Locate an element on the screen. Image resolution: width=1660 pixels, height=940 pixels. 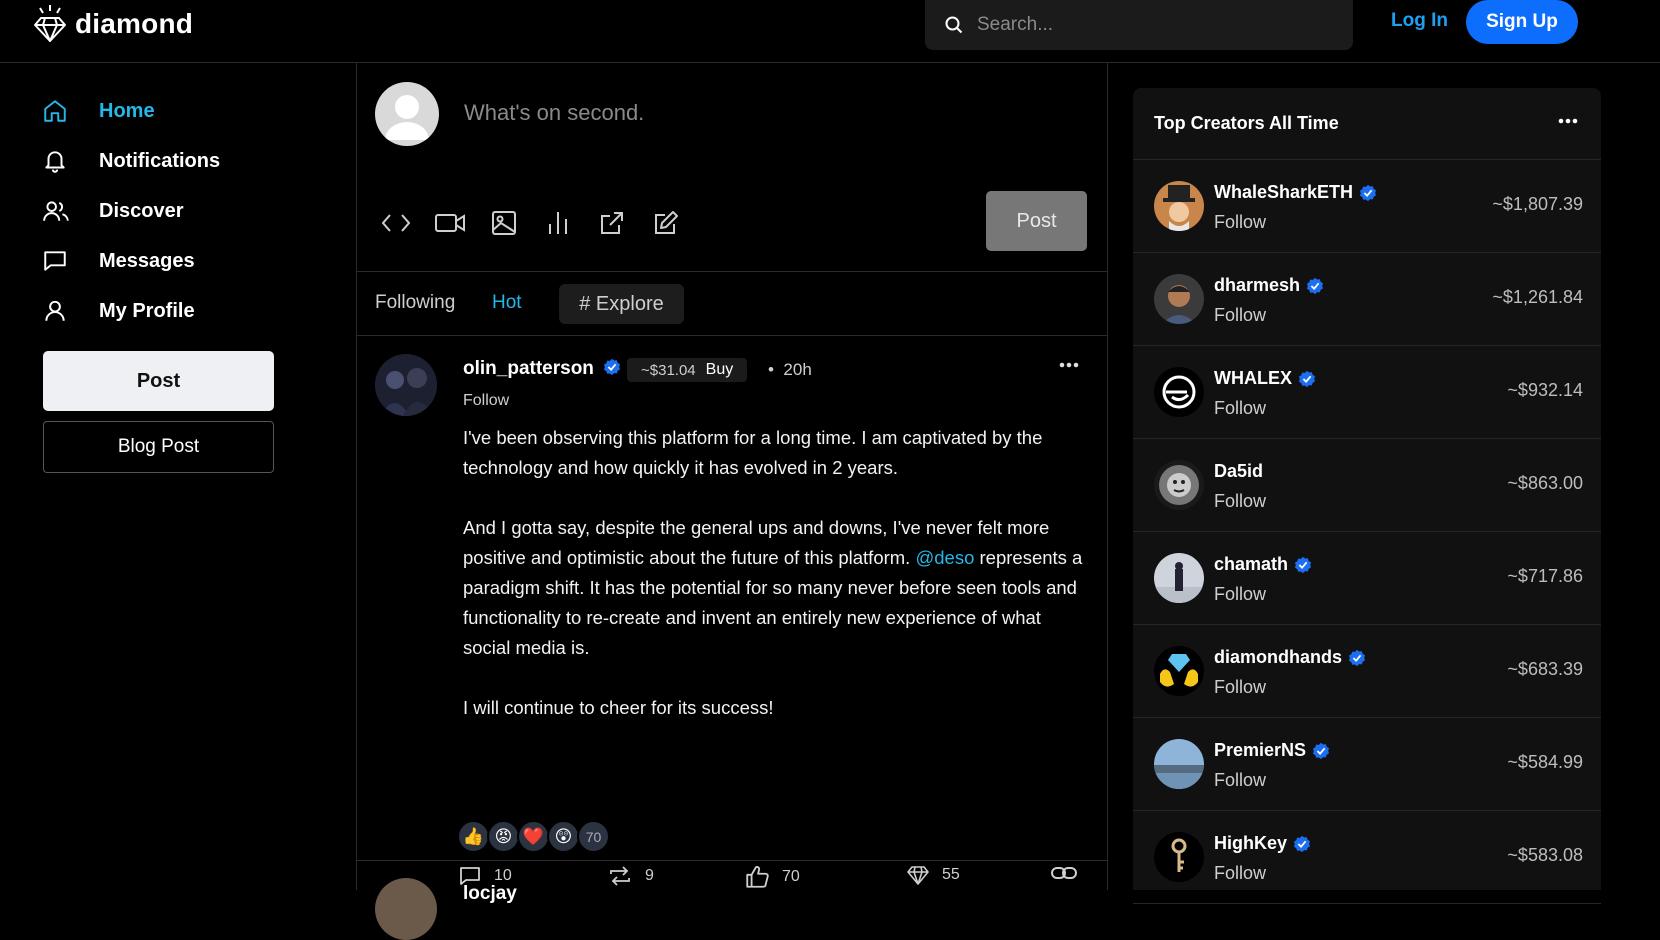
blog-post-button: Blog Post is located at coordinates (158, 447).